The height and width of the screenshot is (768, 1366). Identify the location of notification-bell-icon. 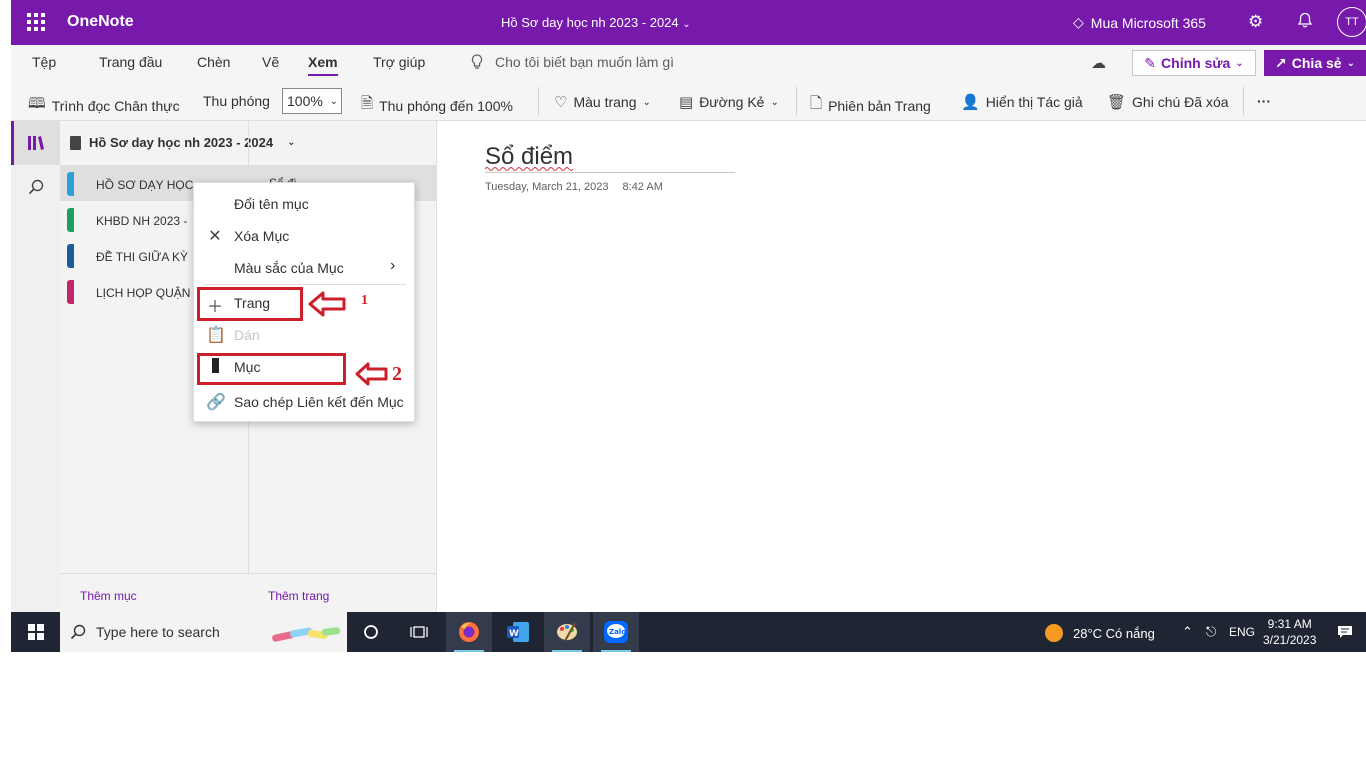
(1305, 23).